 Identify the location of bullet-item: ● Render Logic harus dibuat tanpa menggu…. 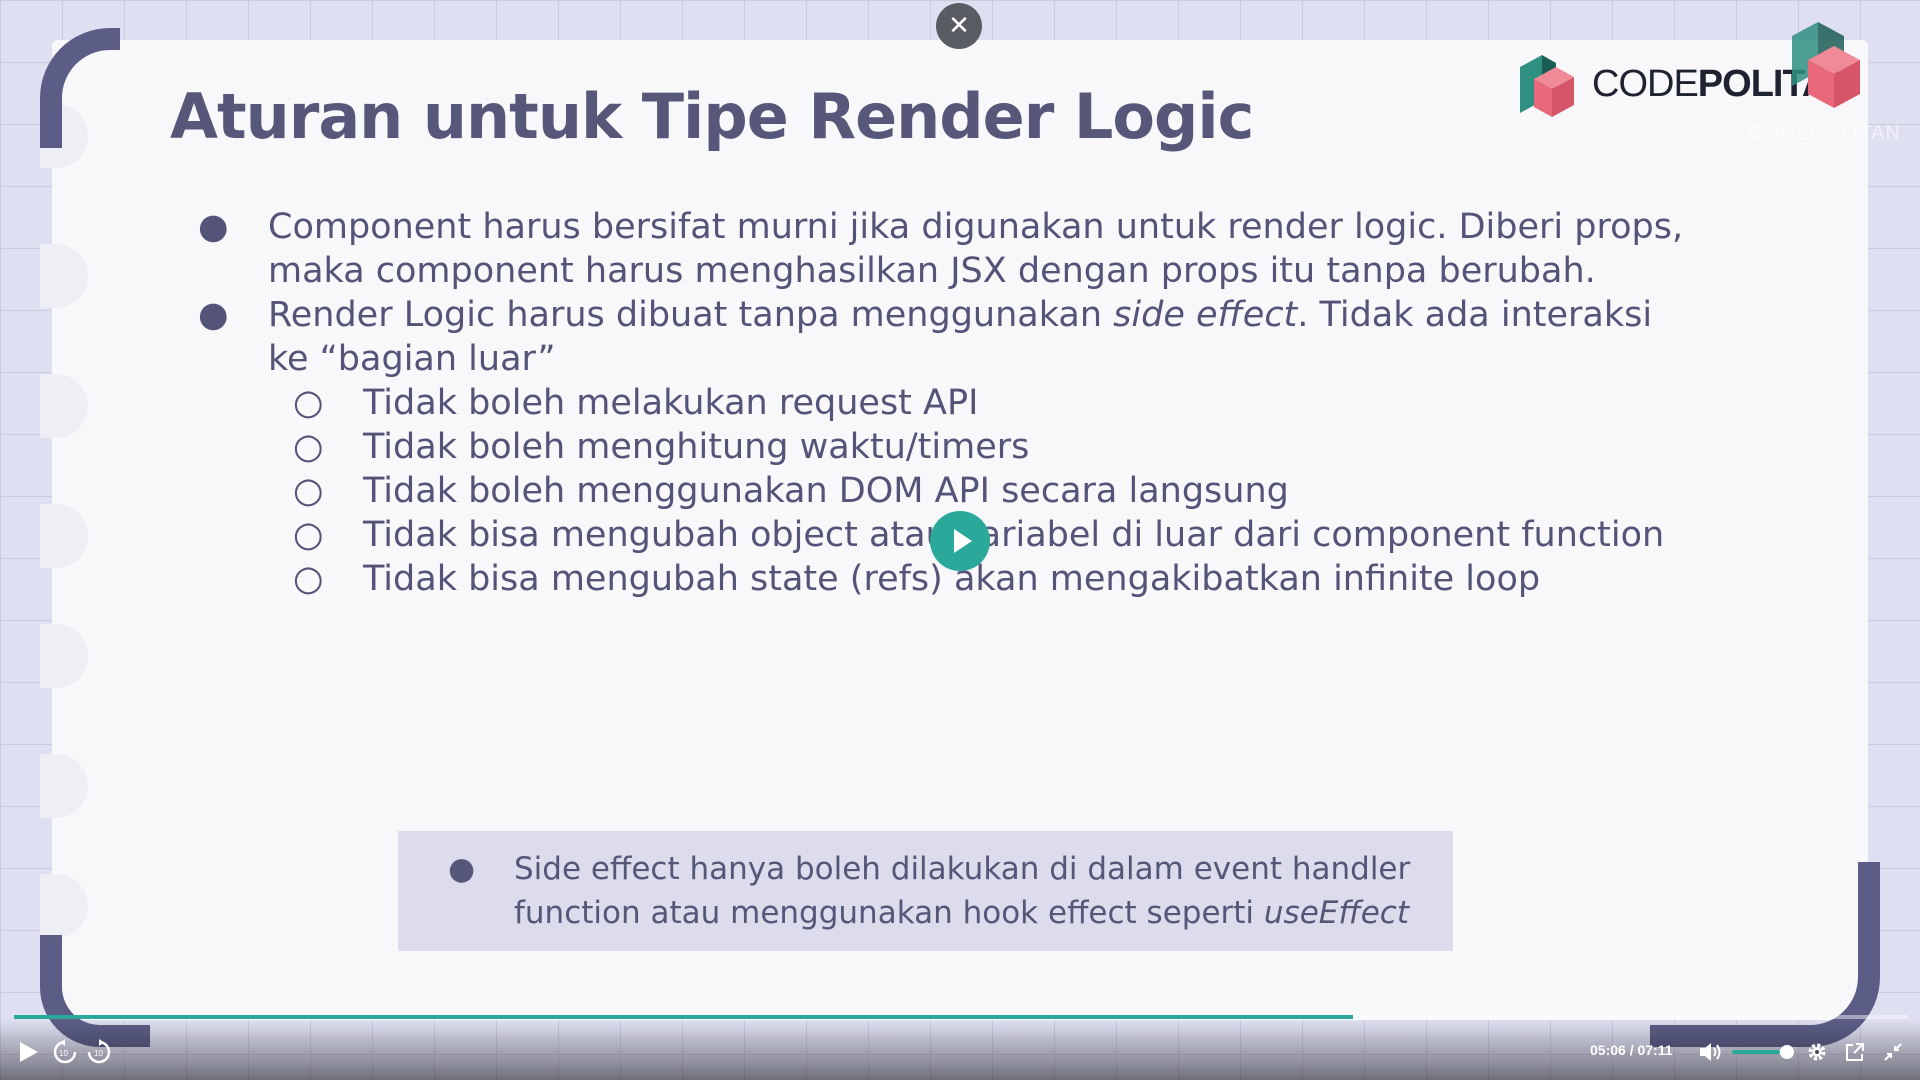
(948, 337).